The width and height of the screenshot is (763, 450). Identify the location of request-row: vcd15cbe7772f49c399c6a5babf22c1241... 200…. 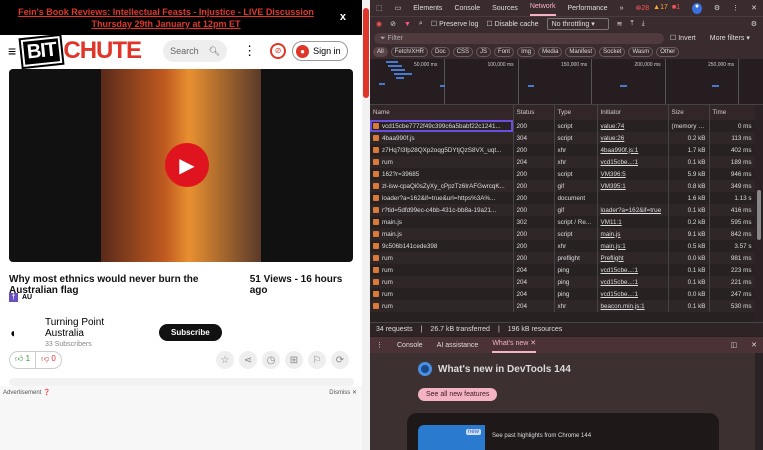
(563, 126).